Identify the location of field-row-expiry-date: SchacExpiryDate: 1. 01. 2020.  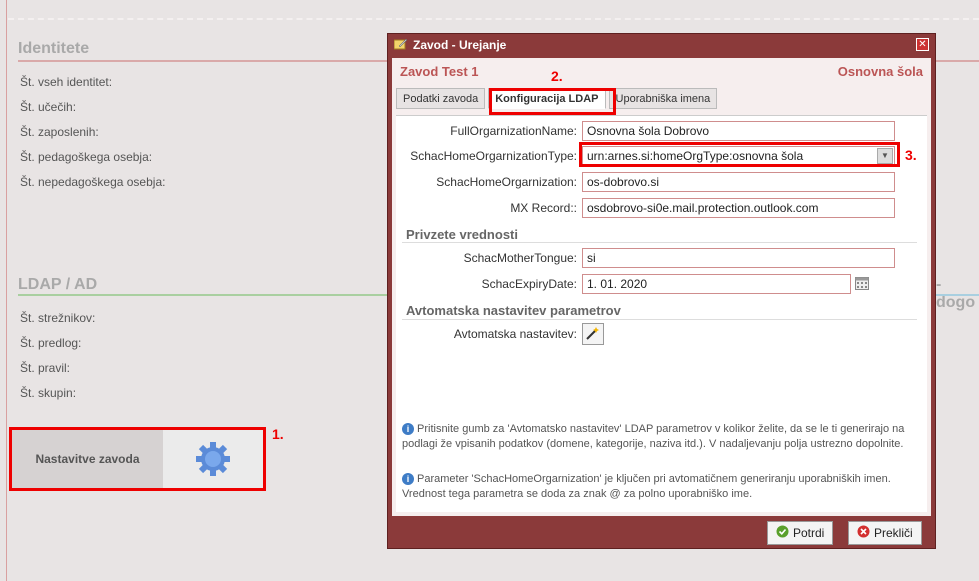
(632, 284).